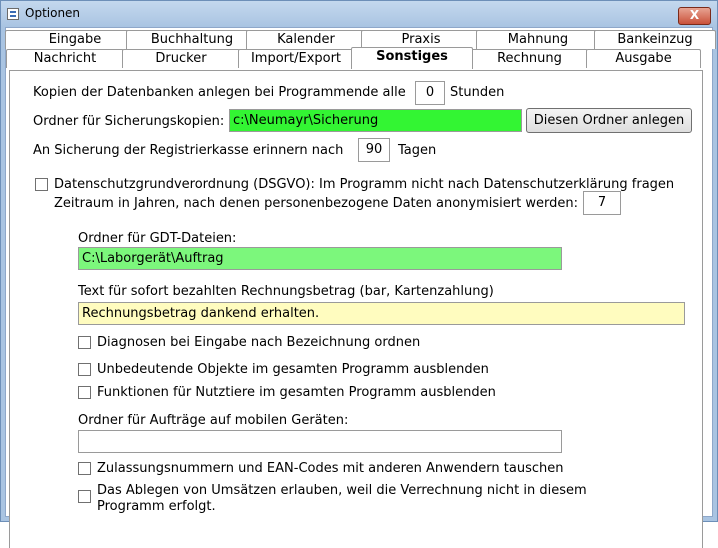  What do you see at coordinates (643, 58) in the screenshot?
I see `tab-ausgabe: Ausgabe` at bounding box center [643, 58].